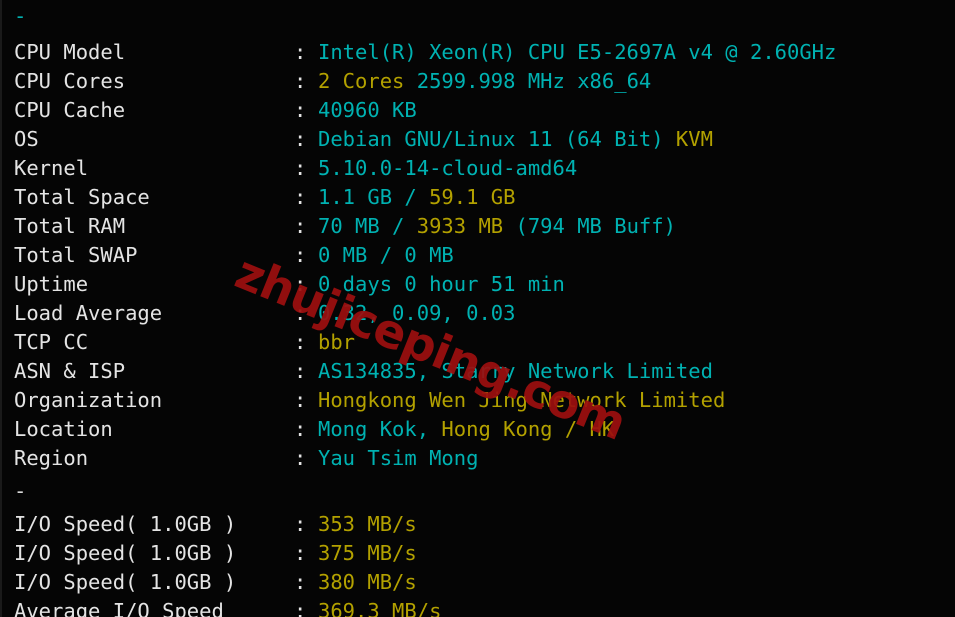 The height and width of the screenshot is (617, 955). I want to click on row-label: CPU Cache, so click(70, 110).